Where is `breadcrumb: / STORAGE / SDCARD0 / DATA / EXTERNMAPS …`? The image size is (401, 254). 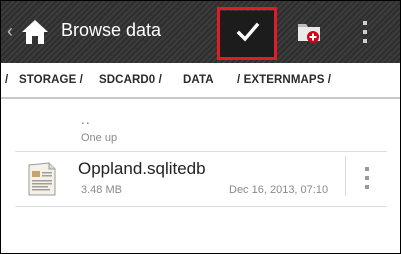 breadcrumb: / STORAGE / SDCARD0 / DATA / EXTERNMAPS … is located at coordinates (200, 81).